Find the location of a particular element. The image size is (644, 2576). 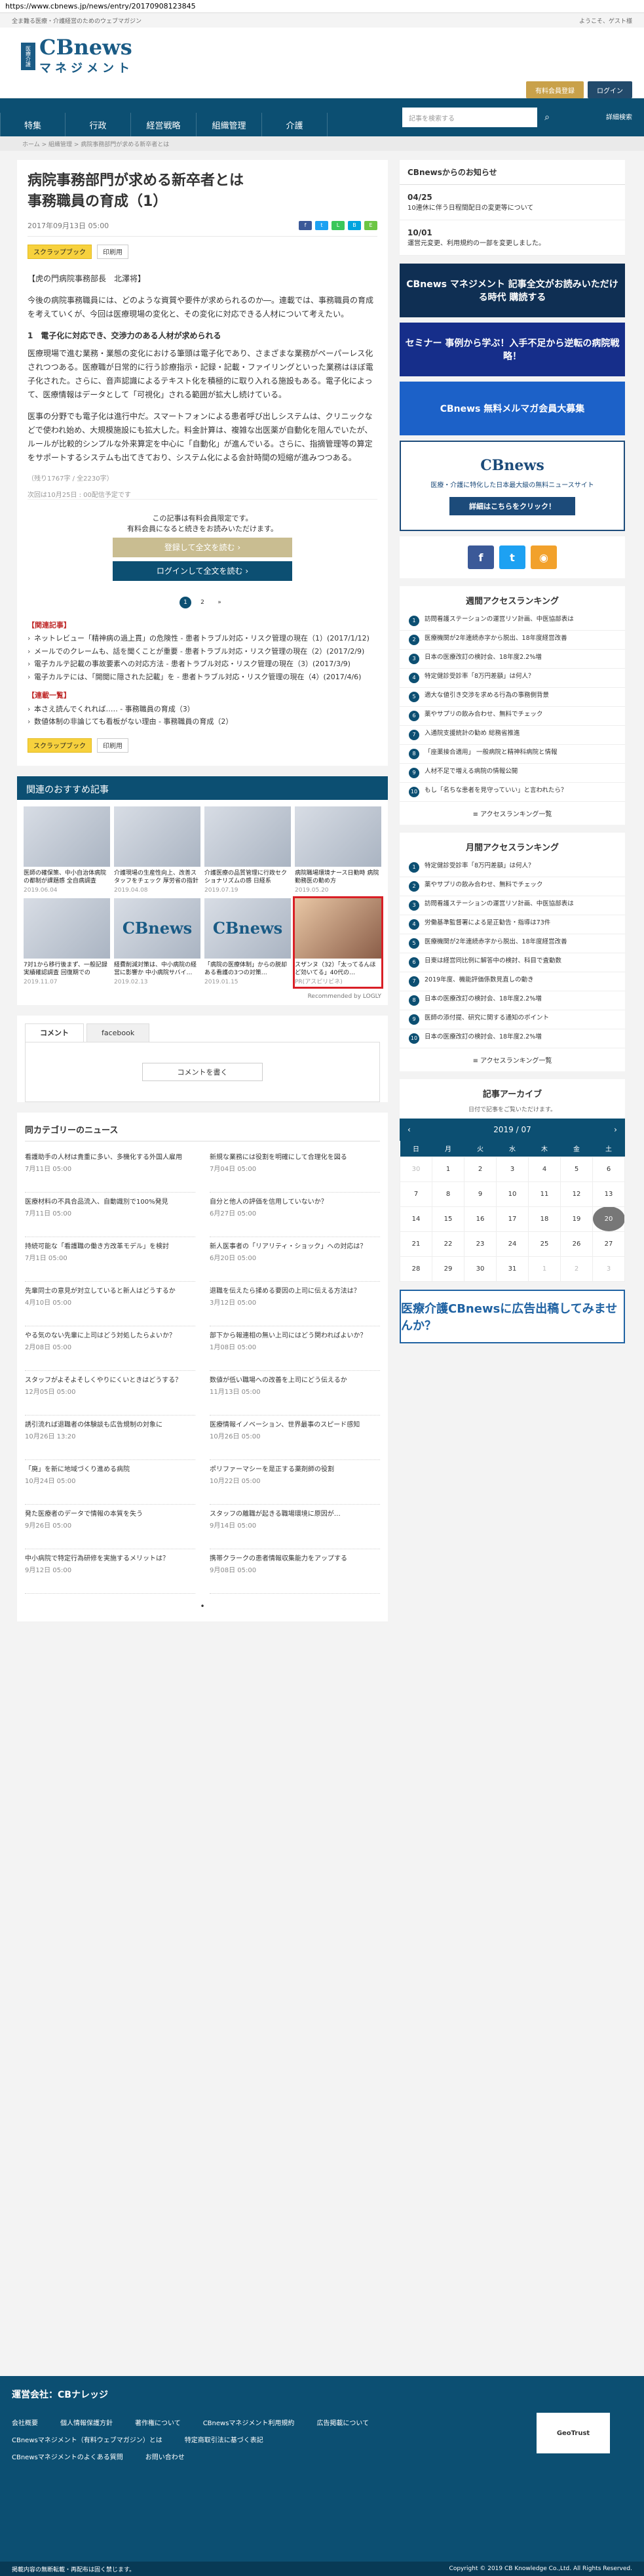

news-item: 携帯クラークの患者情報収集能力をアップする 9月08日 05:00 is located at coordinates (295, 1571).